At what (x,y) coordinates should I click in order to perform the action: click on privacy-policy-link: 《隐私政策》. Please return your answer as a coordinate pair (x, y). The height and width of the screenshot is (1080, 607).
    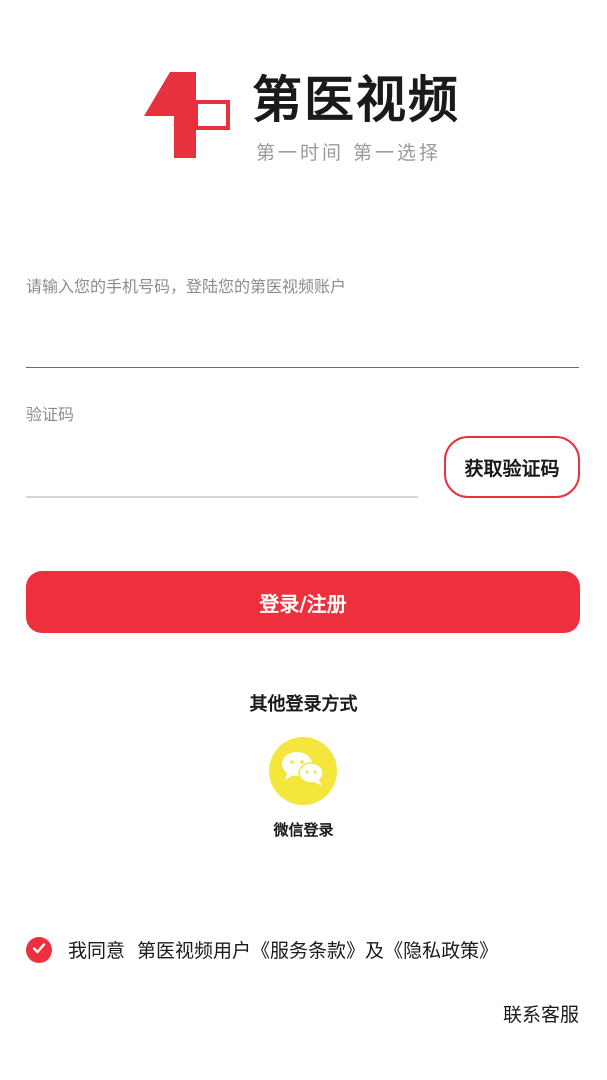
    Looking at the image, I should click on (441, 951).